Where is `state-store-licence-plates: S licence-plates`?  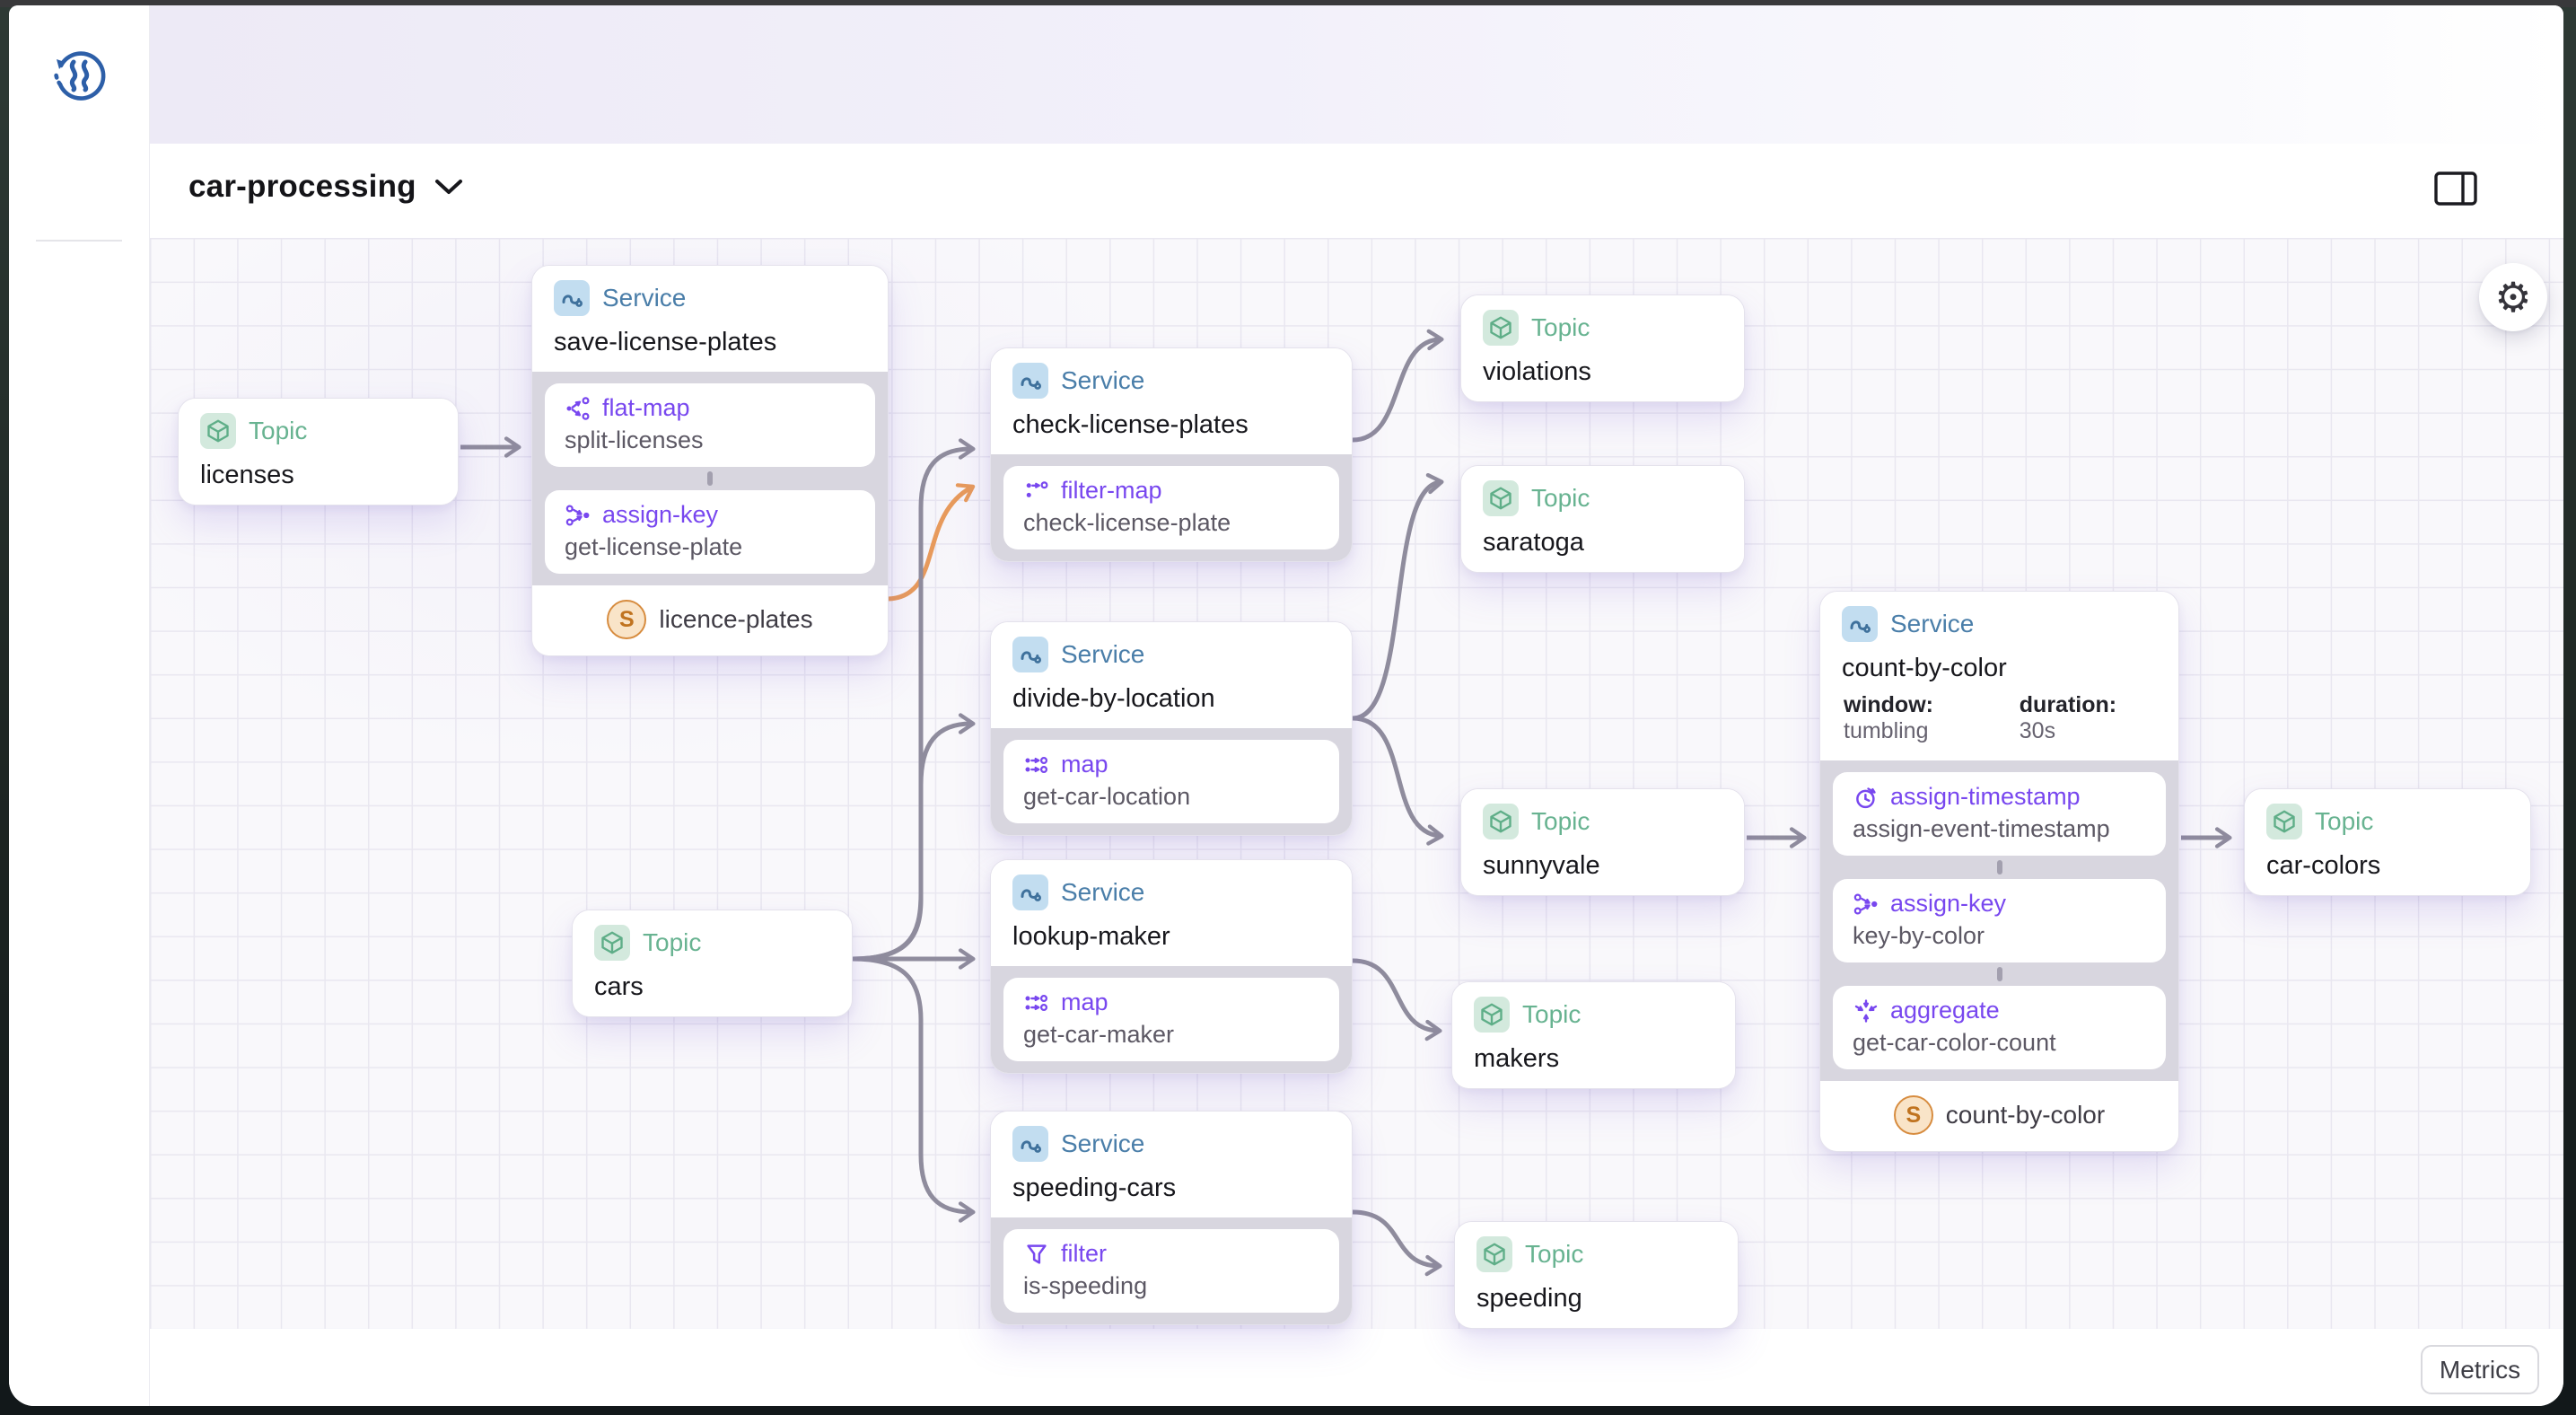 state-store-licence-plates: S licence-plates is located at coordinates (710, 620).